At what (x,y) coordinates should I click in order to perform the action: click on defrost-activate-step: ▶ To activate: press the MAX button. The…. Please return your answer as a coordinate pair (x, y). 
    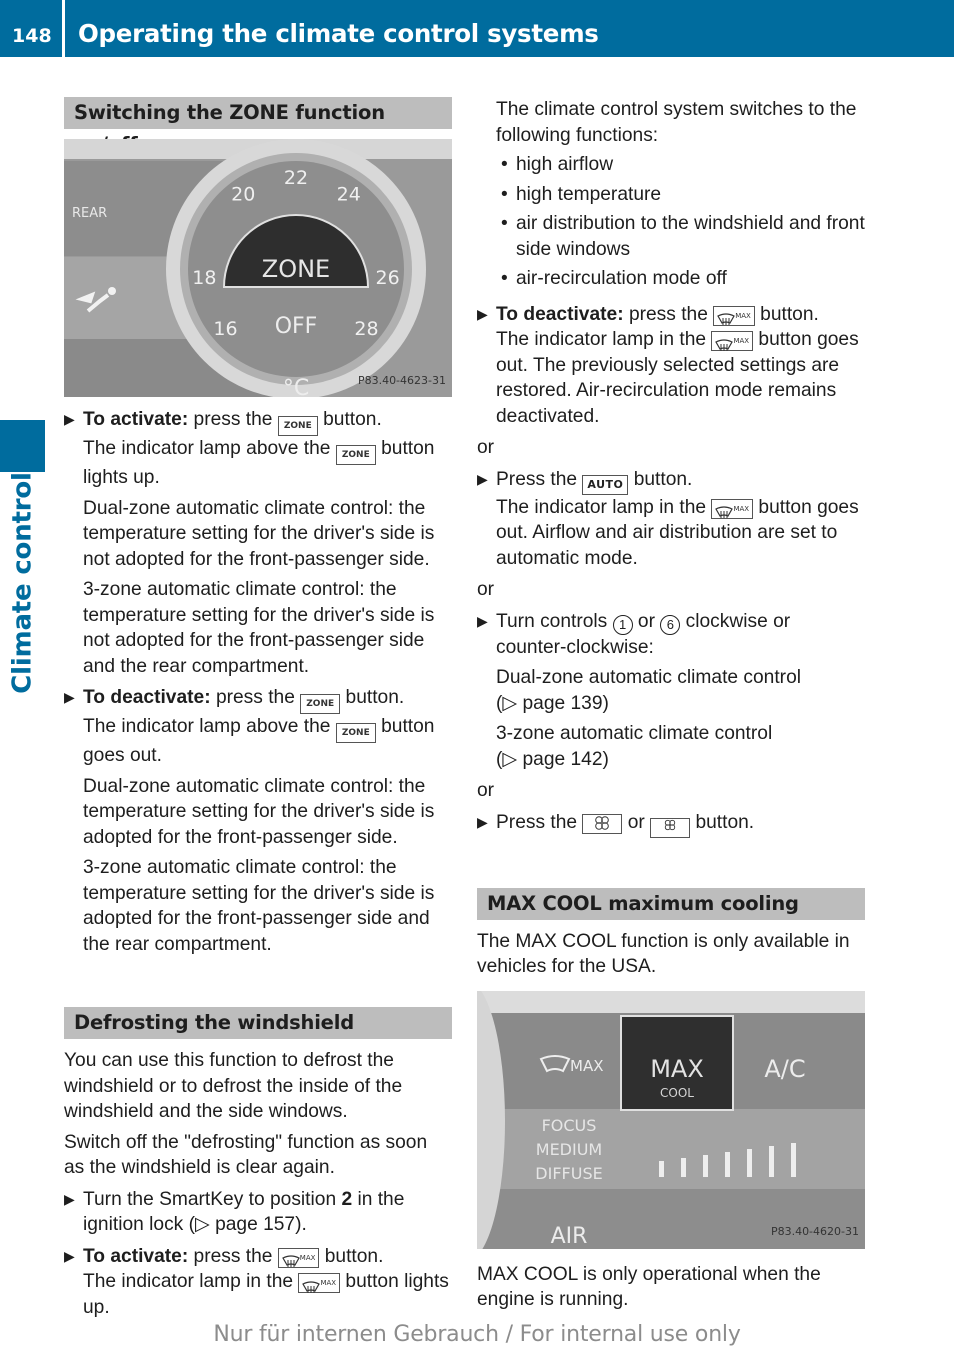
    Looking at the image, I should click on (258, 1282).